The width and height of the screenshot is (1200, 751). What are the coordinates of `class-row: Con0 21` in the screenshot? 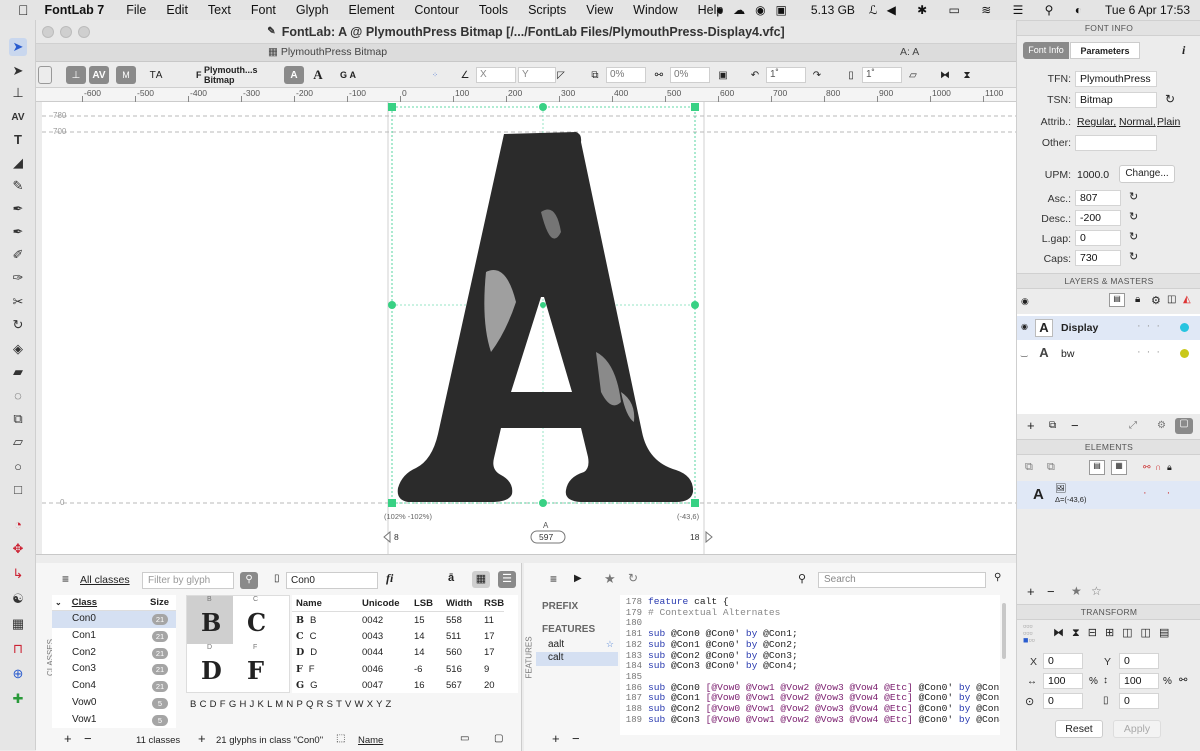 It's located at (114, 619).